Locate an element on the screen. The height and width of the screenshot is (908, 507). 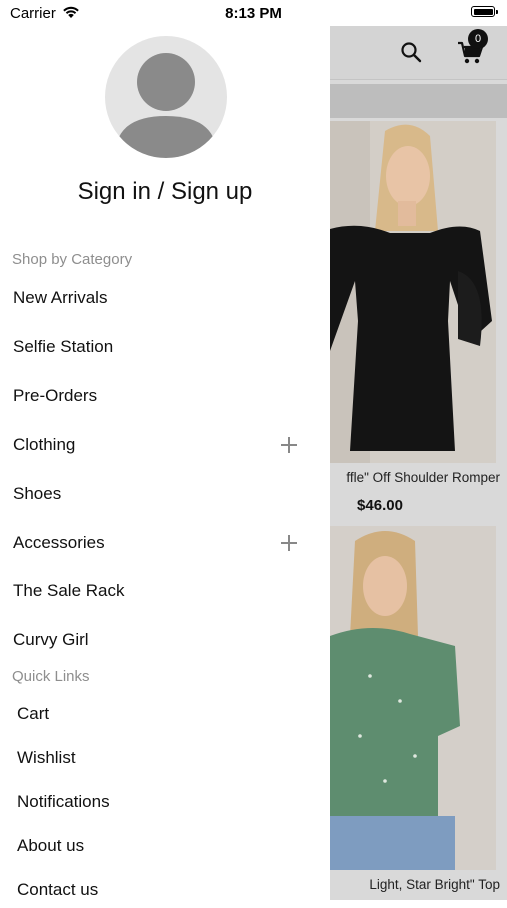
menu-item-selfie-station: Selfie Station is located at coordinates (165, 347).